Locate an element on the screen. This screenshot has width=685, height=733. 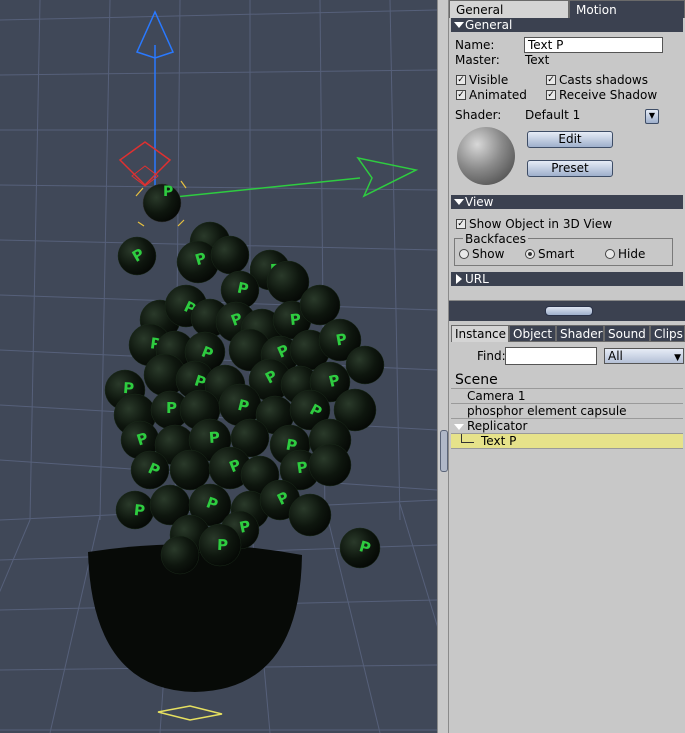
svg-text: P is located at coordinates (168, 192).